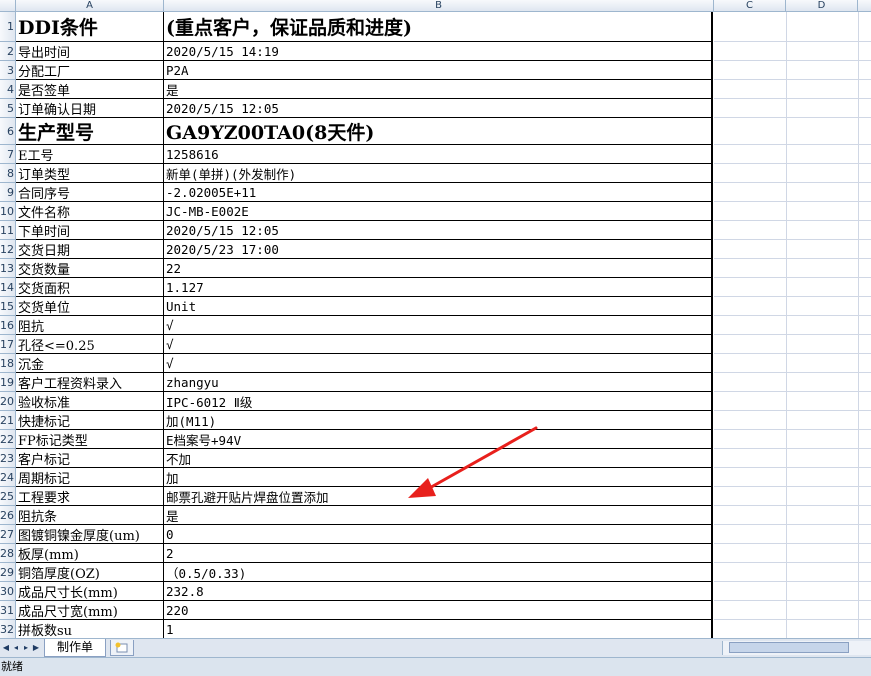 The height and width of the screenshot is (676, 871). Describe the element at coordinates (8, 249) in the screenshot. I see `row-header: 12` at that location.